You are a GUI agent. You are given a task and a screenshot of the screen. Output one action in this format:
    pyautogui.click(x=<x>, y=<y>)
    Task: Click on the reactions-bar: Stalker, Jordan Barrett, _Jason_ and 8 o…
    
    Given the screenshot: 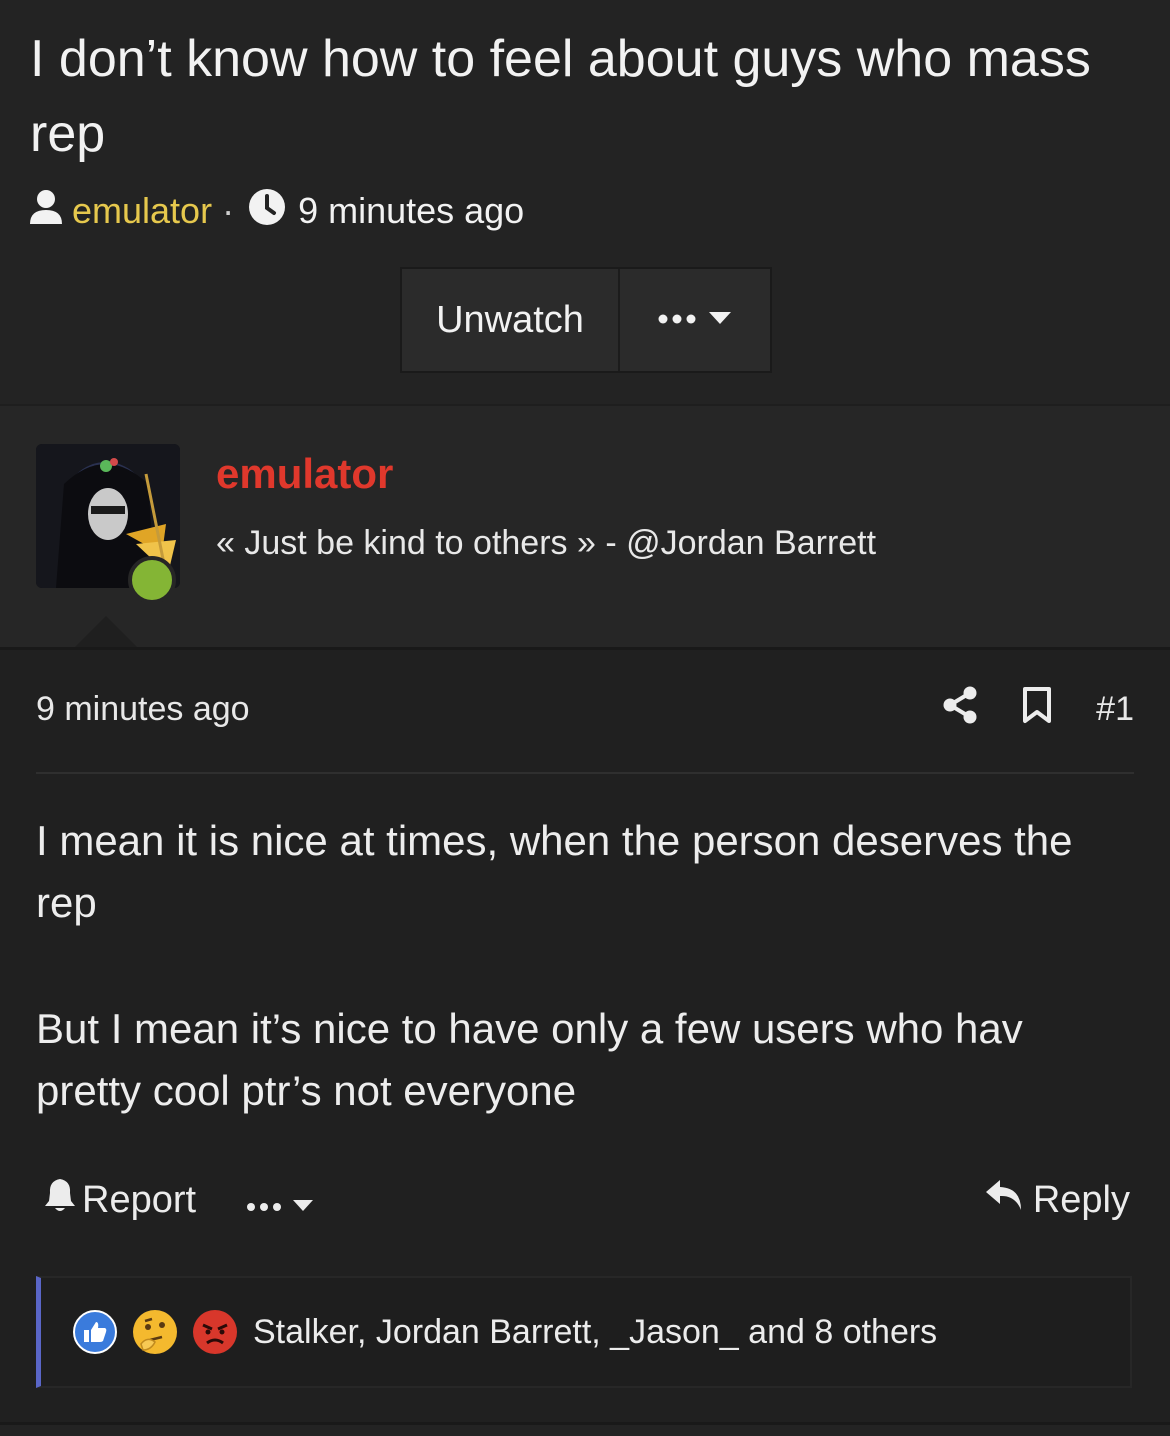 What is the action you would take?
    pyautogui.click(x=584, y=1332)
    